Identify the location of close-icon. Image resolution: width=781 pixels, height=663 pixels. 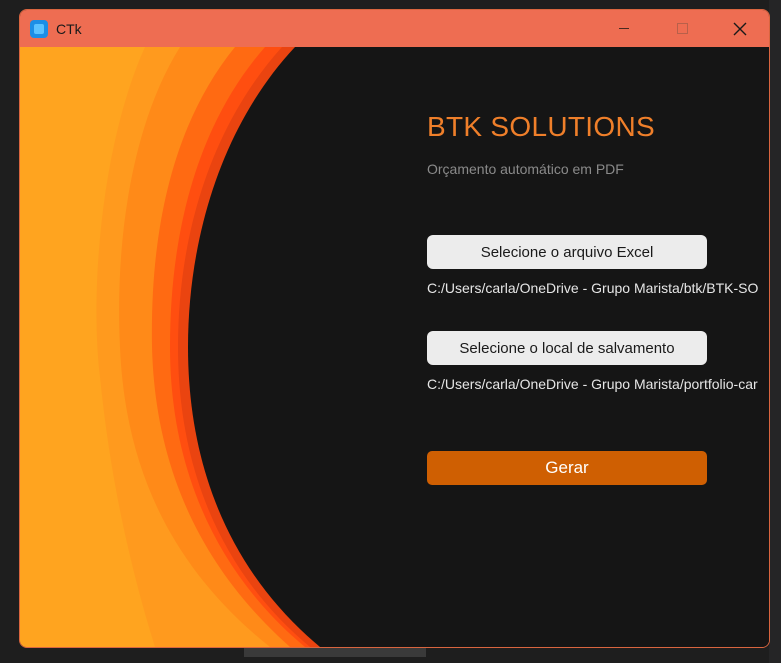
(740, 28).